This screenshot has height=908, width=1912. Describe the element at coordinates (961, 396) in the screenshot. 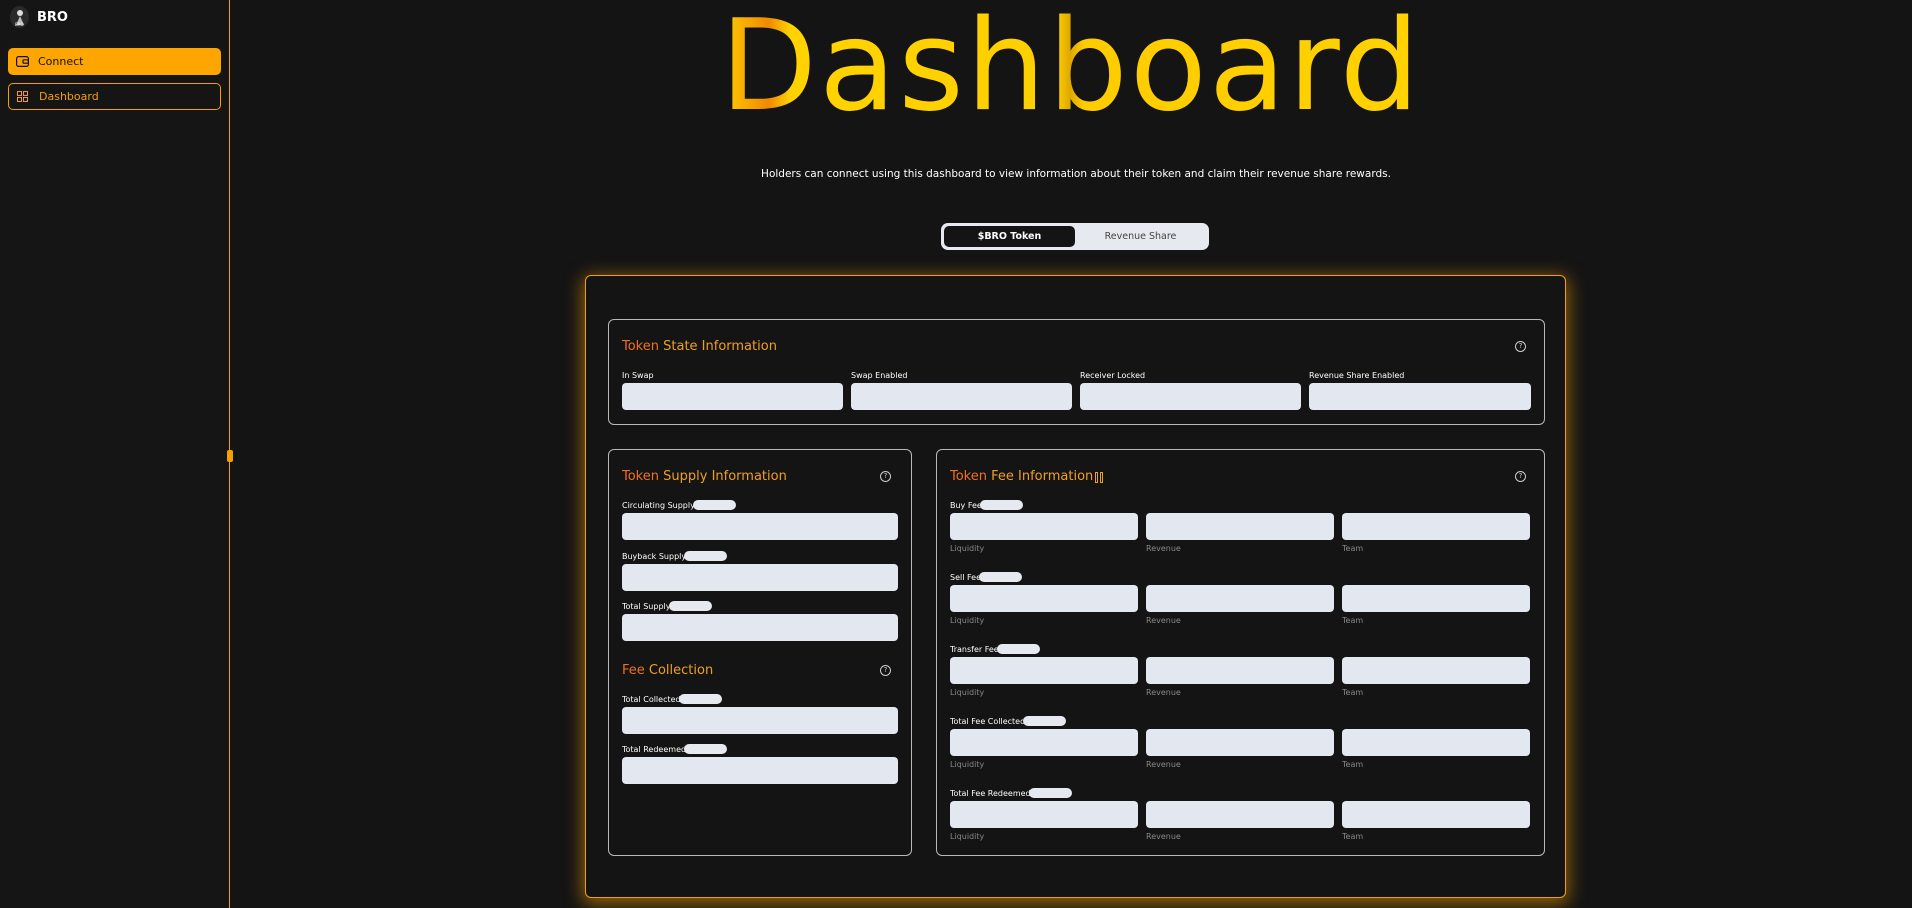

I see `swap-enabled-field` at that location.